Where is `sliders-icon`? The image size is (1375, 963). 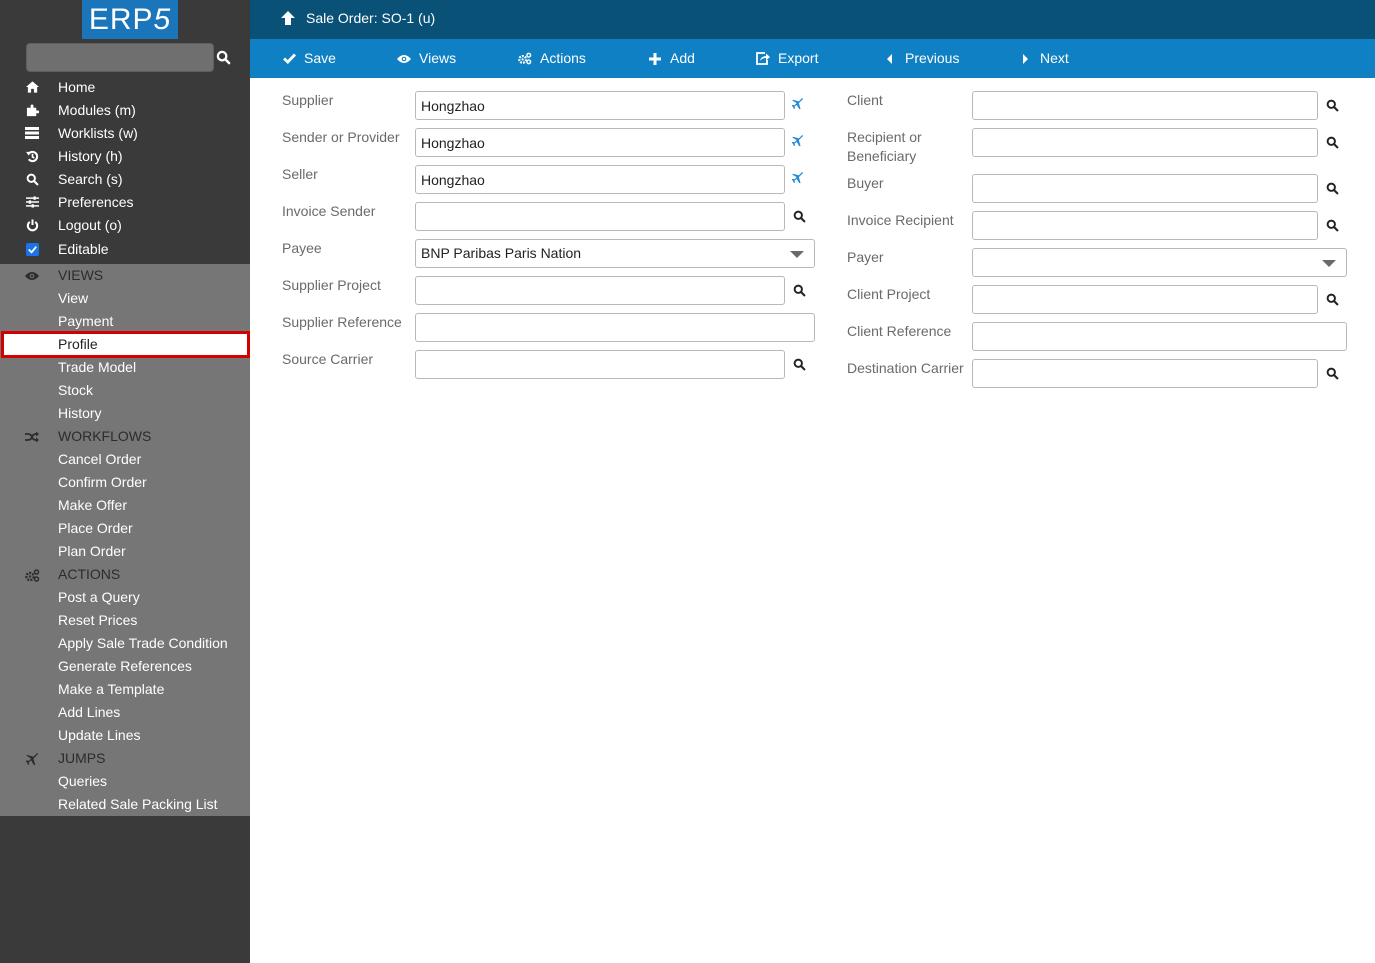 sliders-icon is located at coordinates (32, 202).